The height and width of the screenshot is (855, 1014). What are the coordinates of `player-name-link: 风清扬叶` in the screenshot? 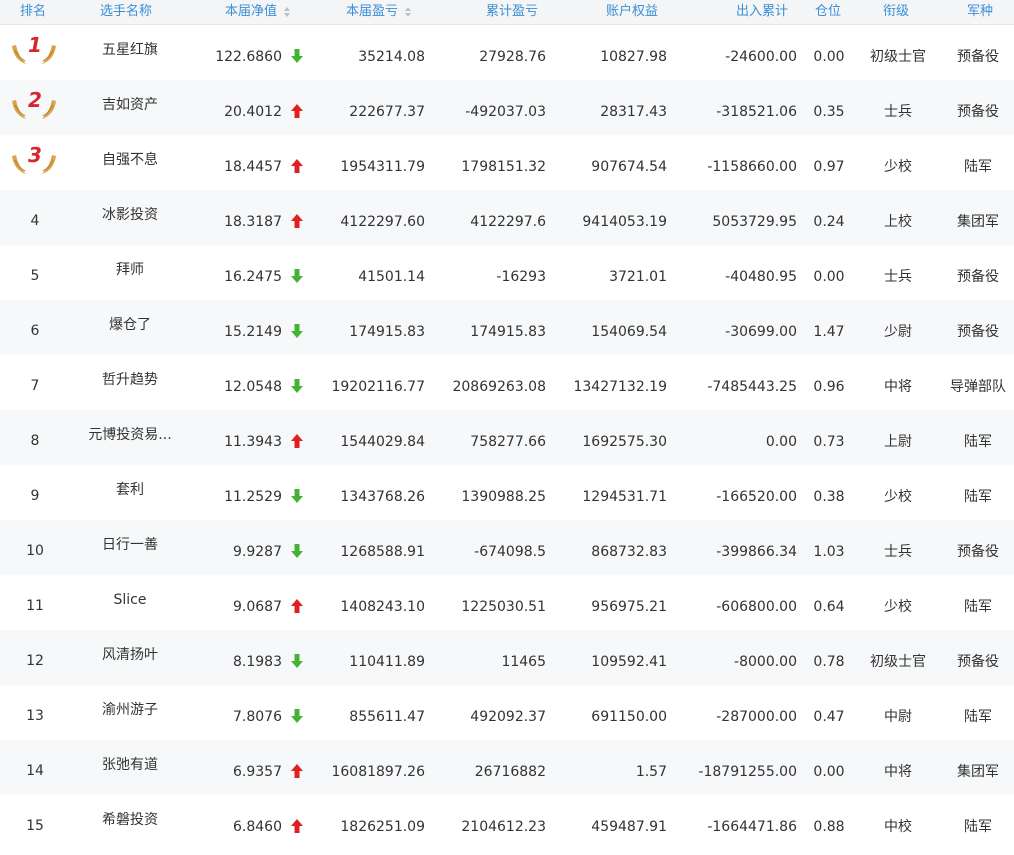 It's located at (130, 647).